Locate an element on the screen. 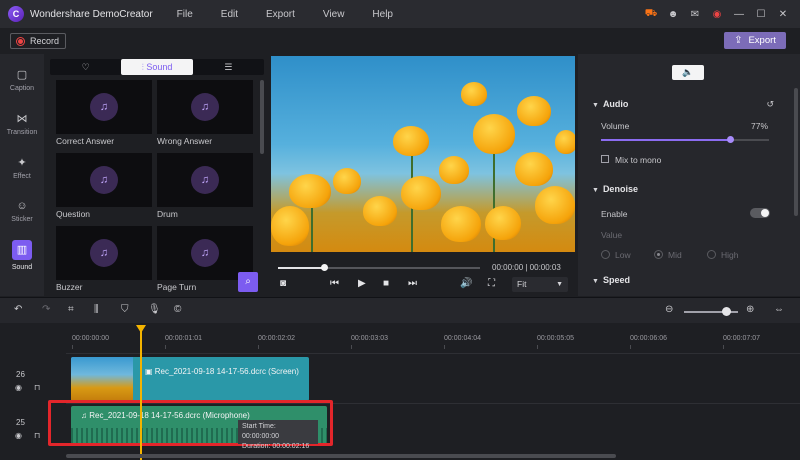  next-frame-icon: ⏭ is located at coordinates (412, 283).